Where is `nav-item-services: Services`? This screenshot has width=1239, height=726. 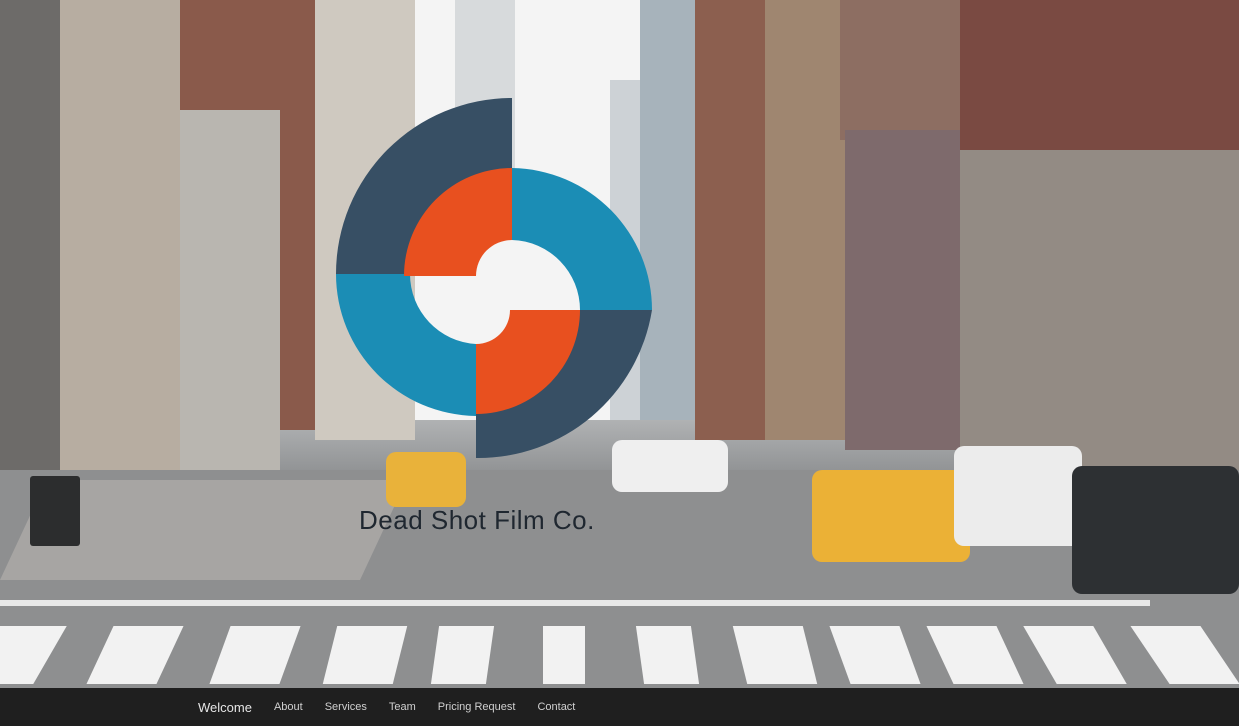
nav-item-services: Services is located at coordinates (346, 707).